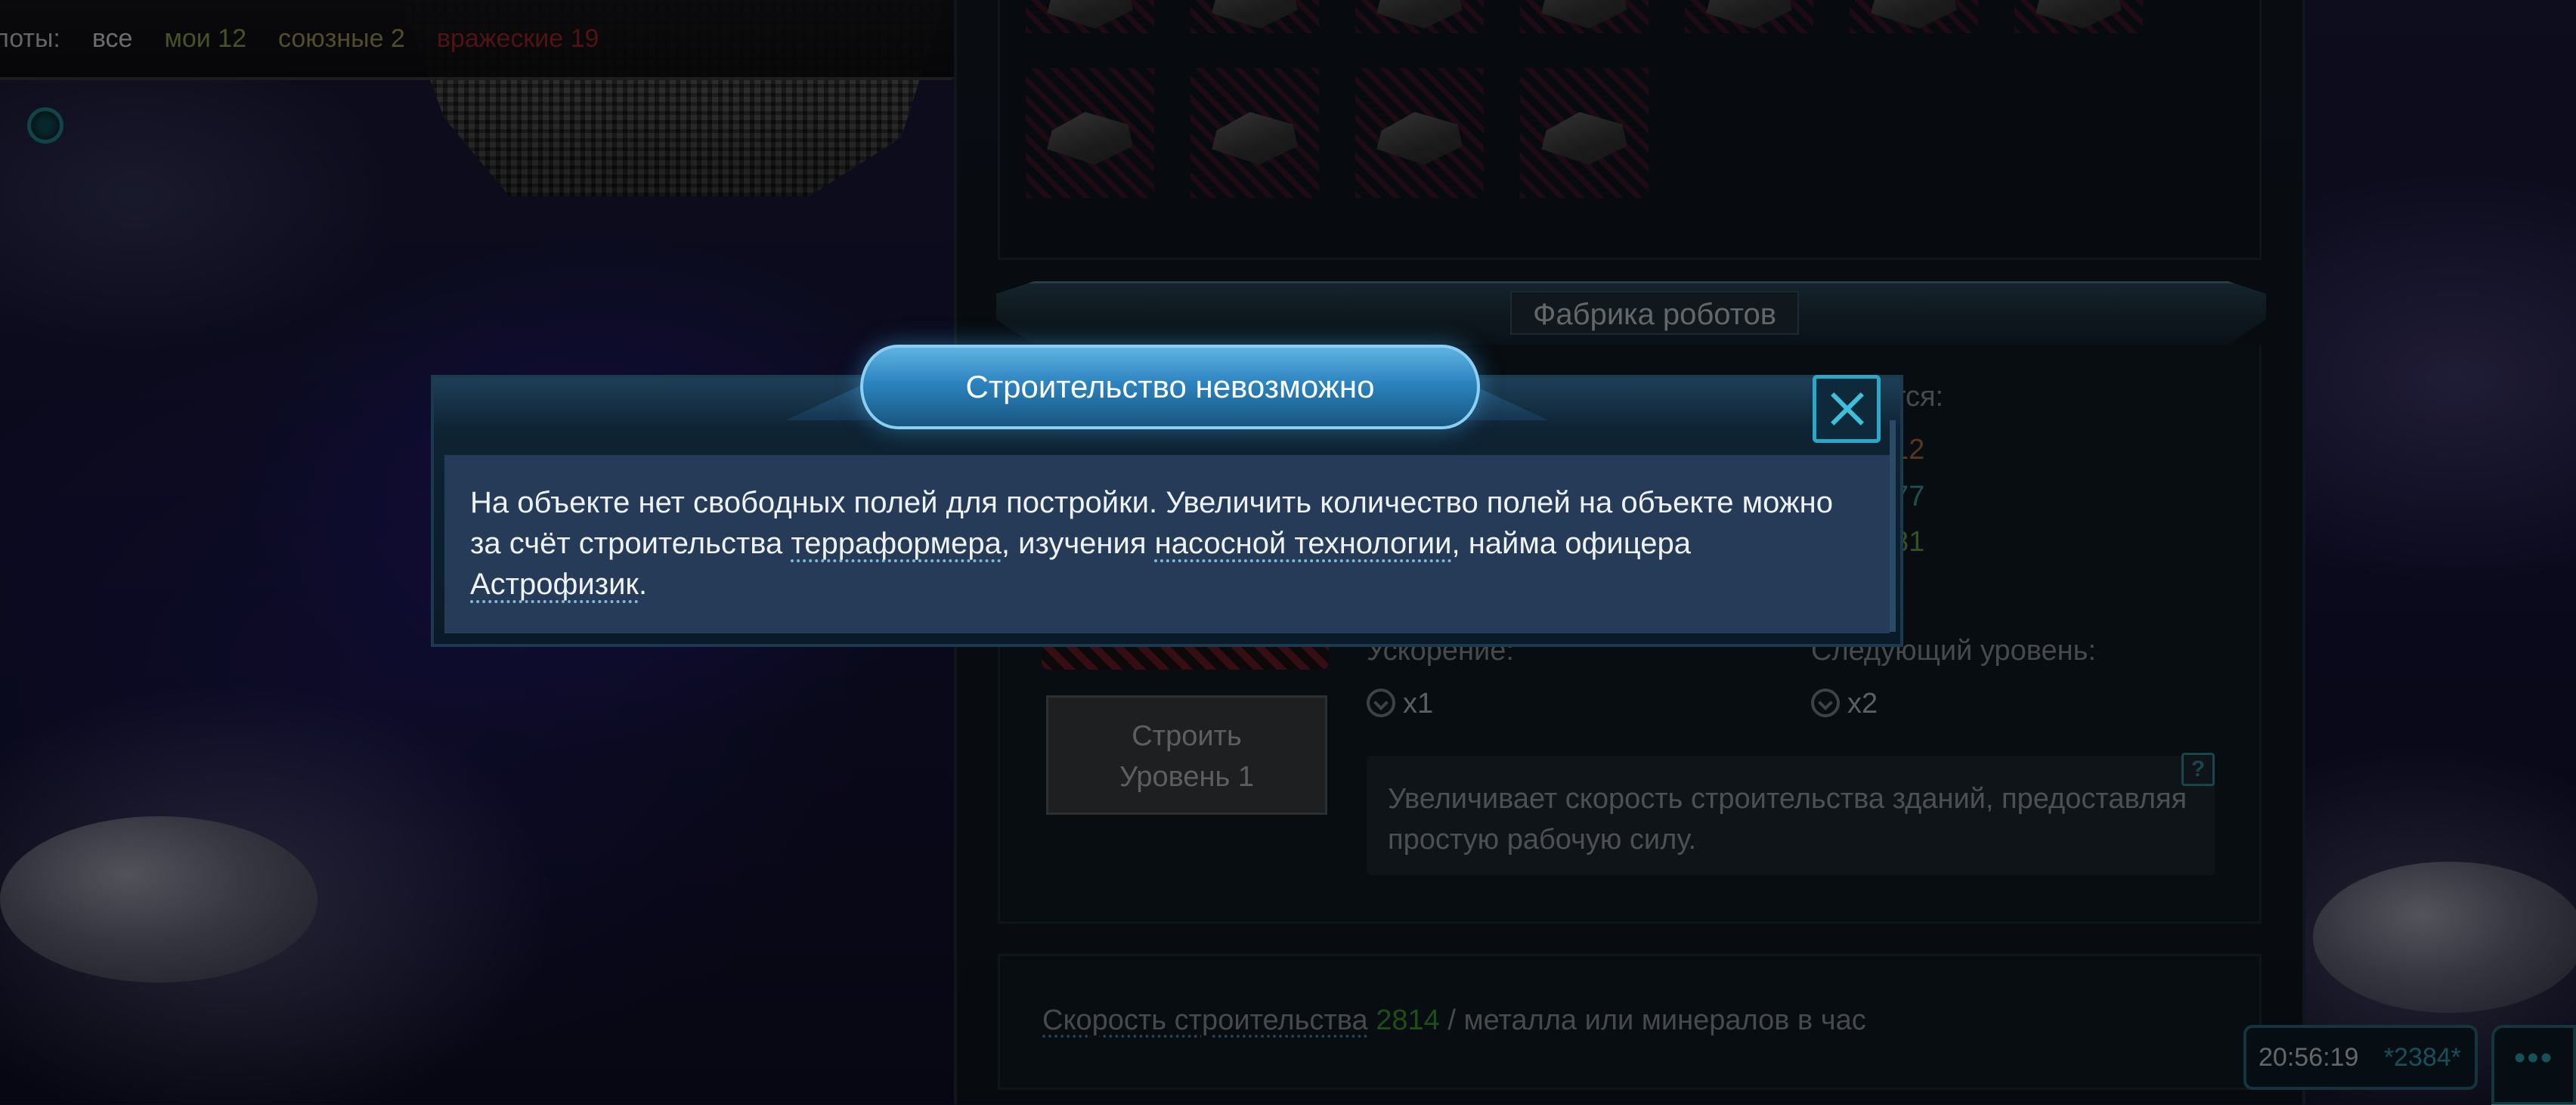  Describe the element at coordinates (1893, 526) in the screenshot. I see `dialog-accent` at that location.